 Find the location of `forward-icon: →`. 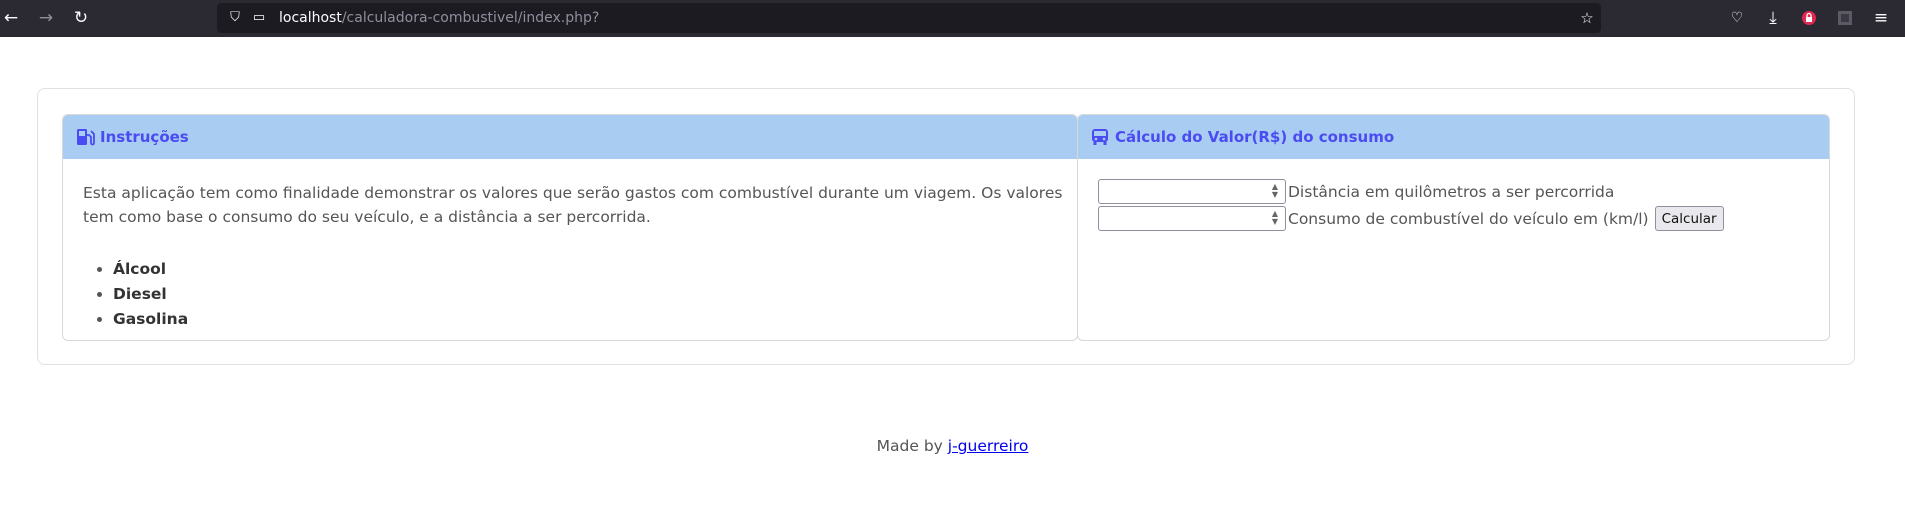

forward-icon: → is located at coordinates (46, 18).